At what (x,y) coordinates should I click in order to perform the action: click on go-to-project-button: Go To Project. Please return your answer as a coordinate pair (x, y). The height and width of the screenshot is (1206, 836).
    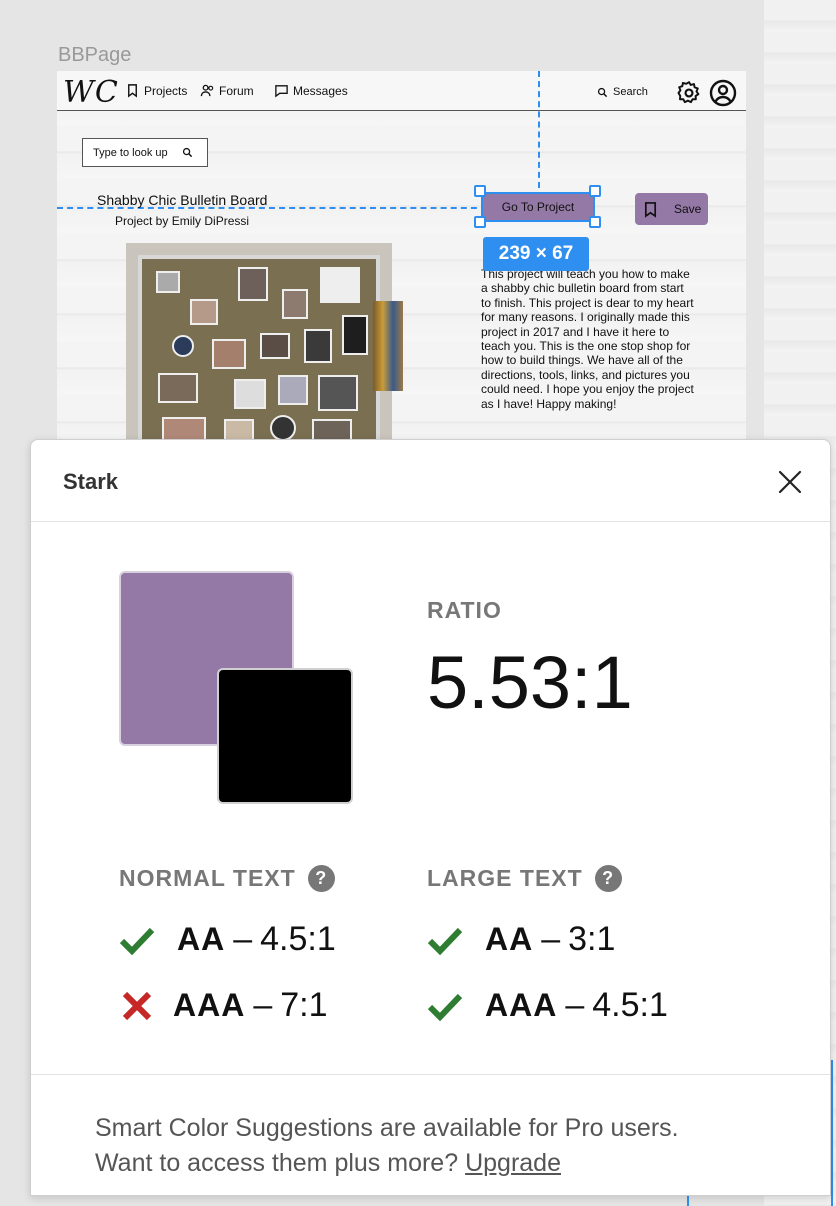
    Looking at the image, I should click on (538, 207).